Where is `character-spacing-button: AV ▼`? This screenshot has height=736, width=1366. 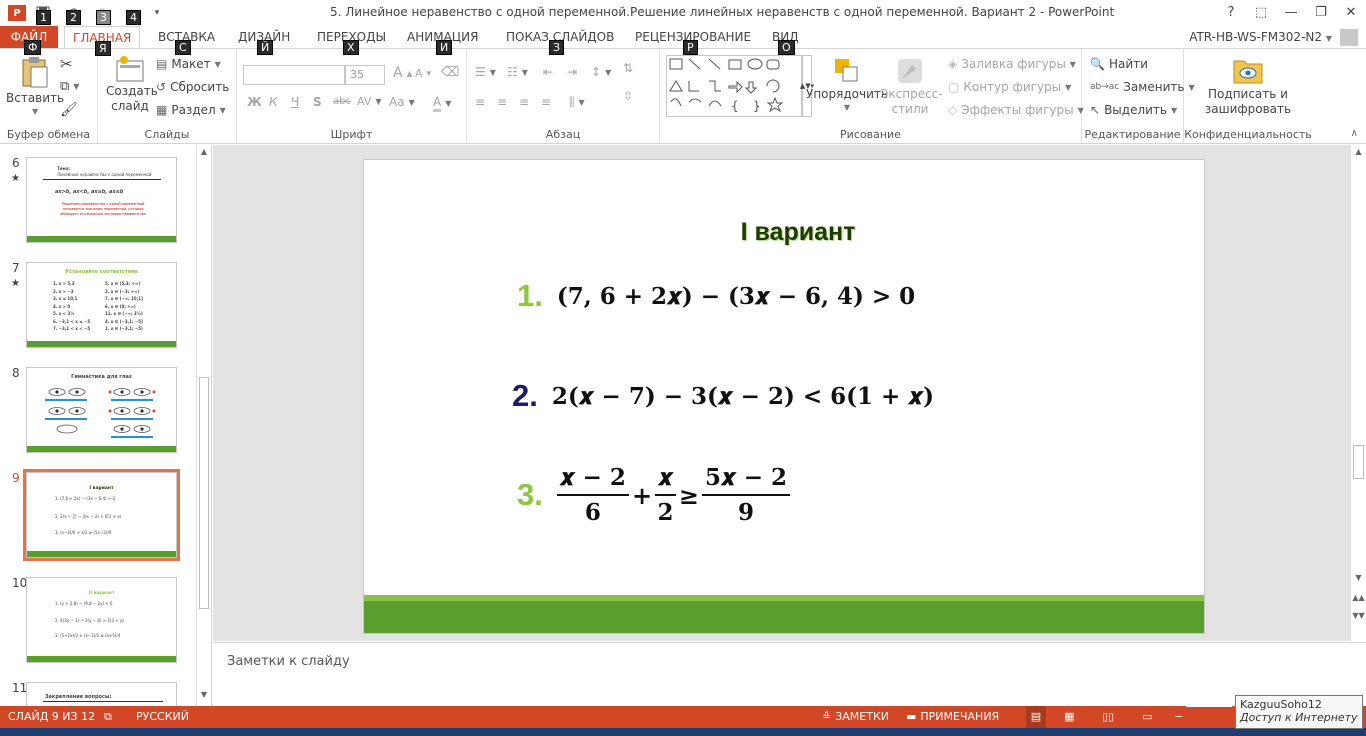 character-spacing-button: AV ▼ is located at coordinates (369, 101).